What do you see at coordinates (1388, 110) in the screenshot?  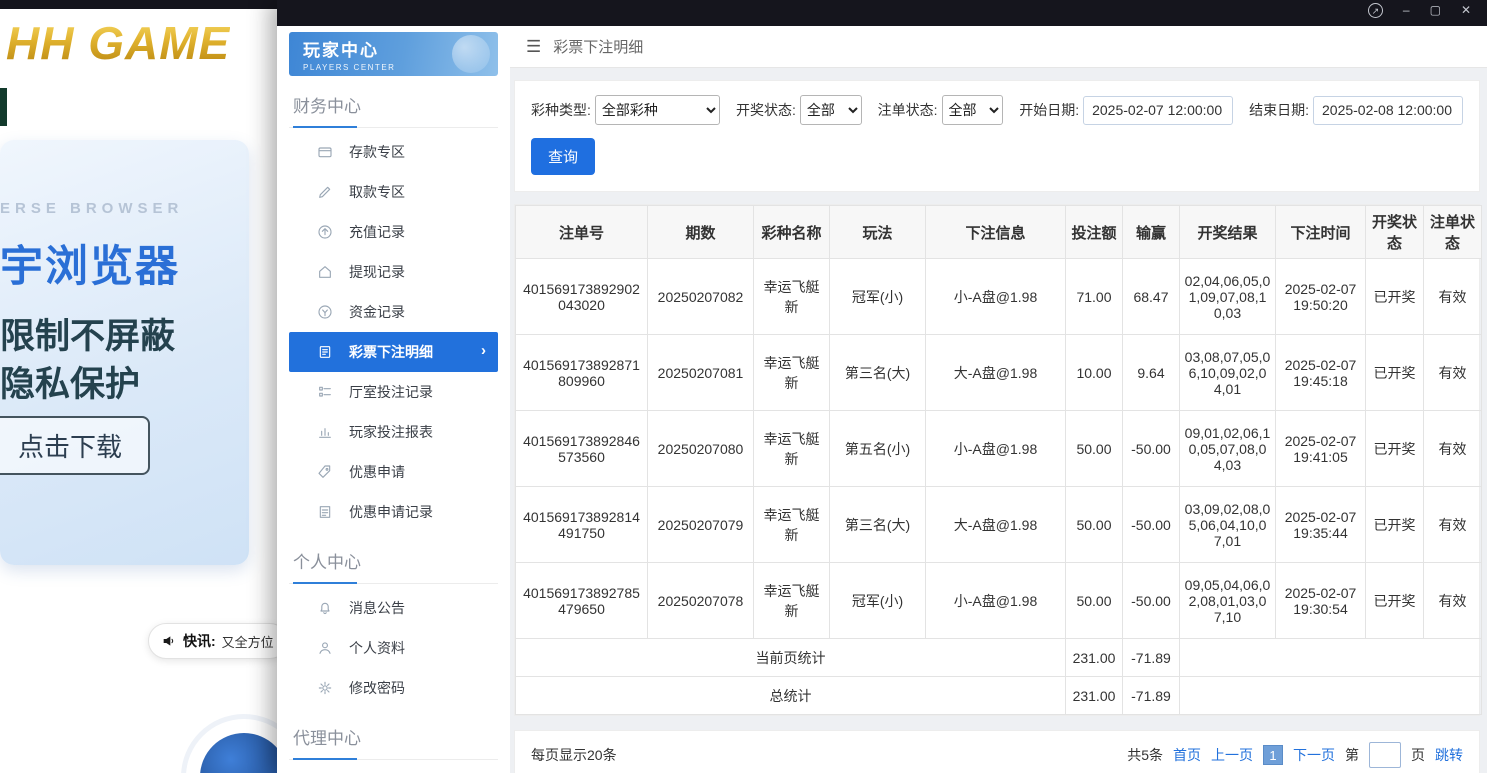 I see `end-date-input` at bounding box center [1388, 110].